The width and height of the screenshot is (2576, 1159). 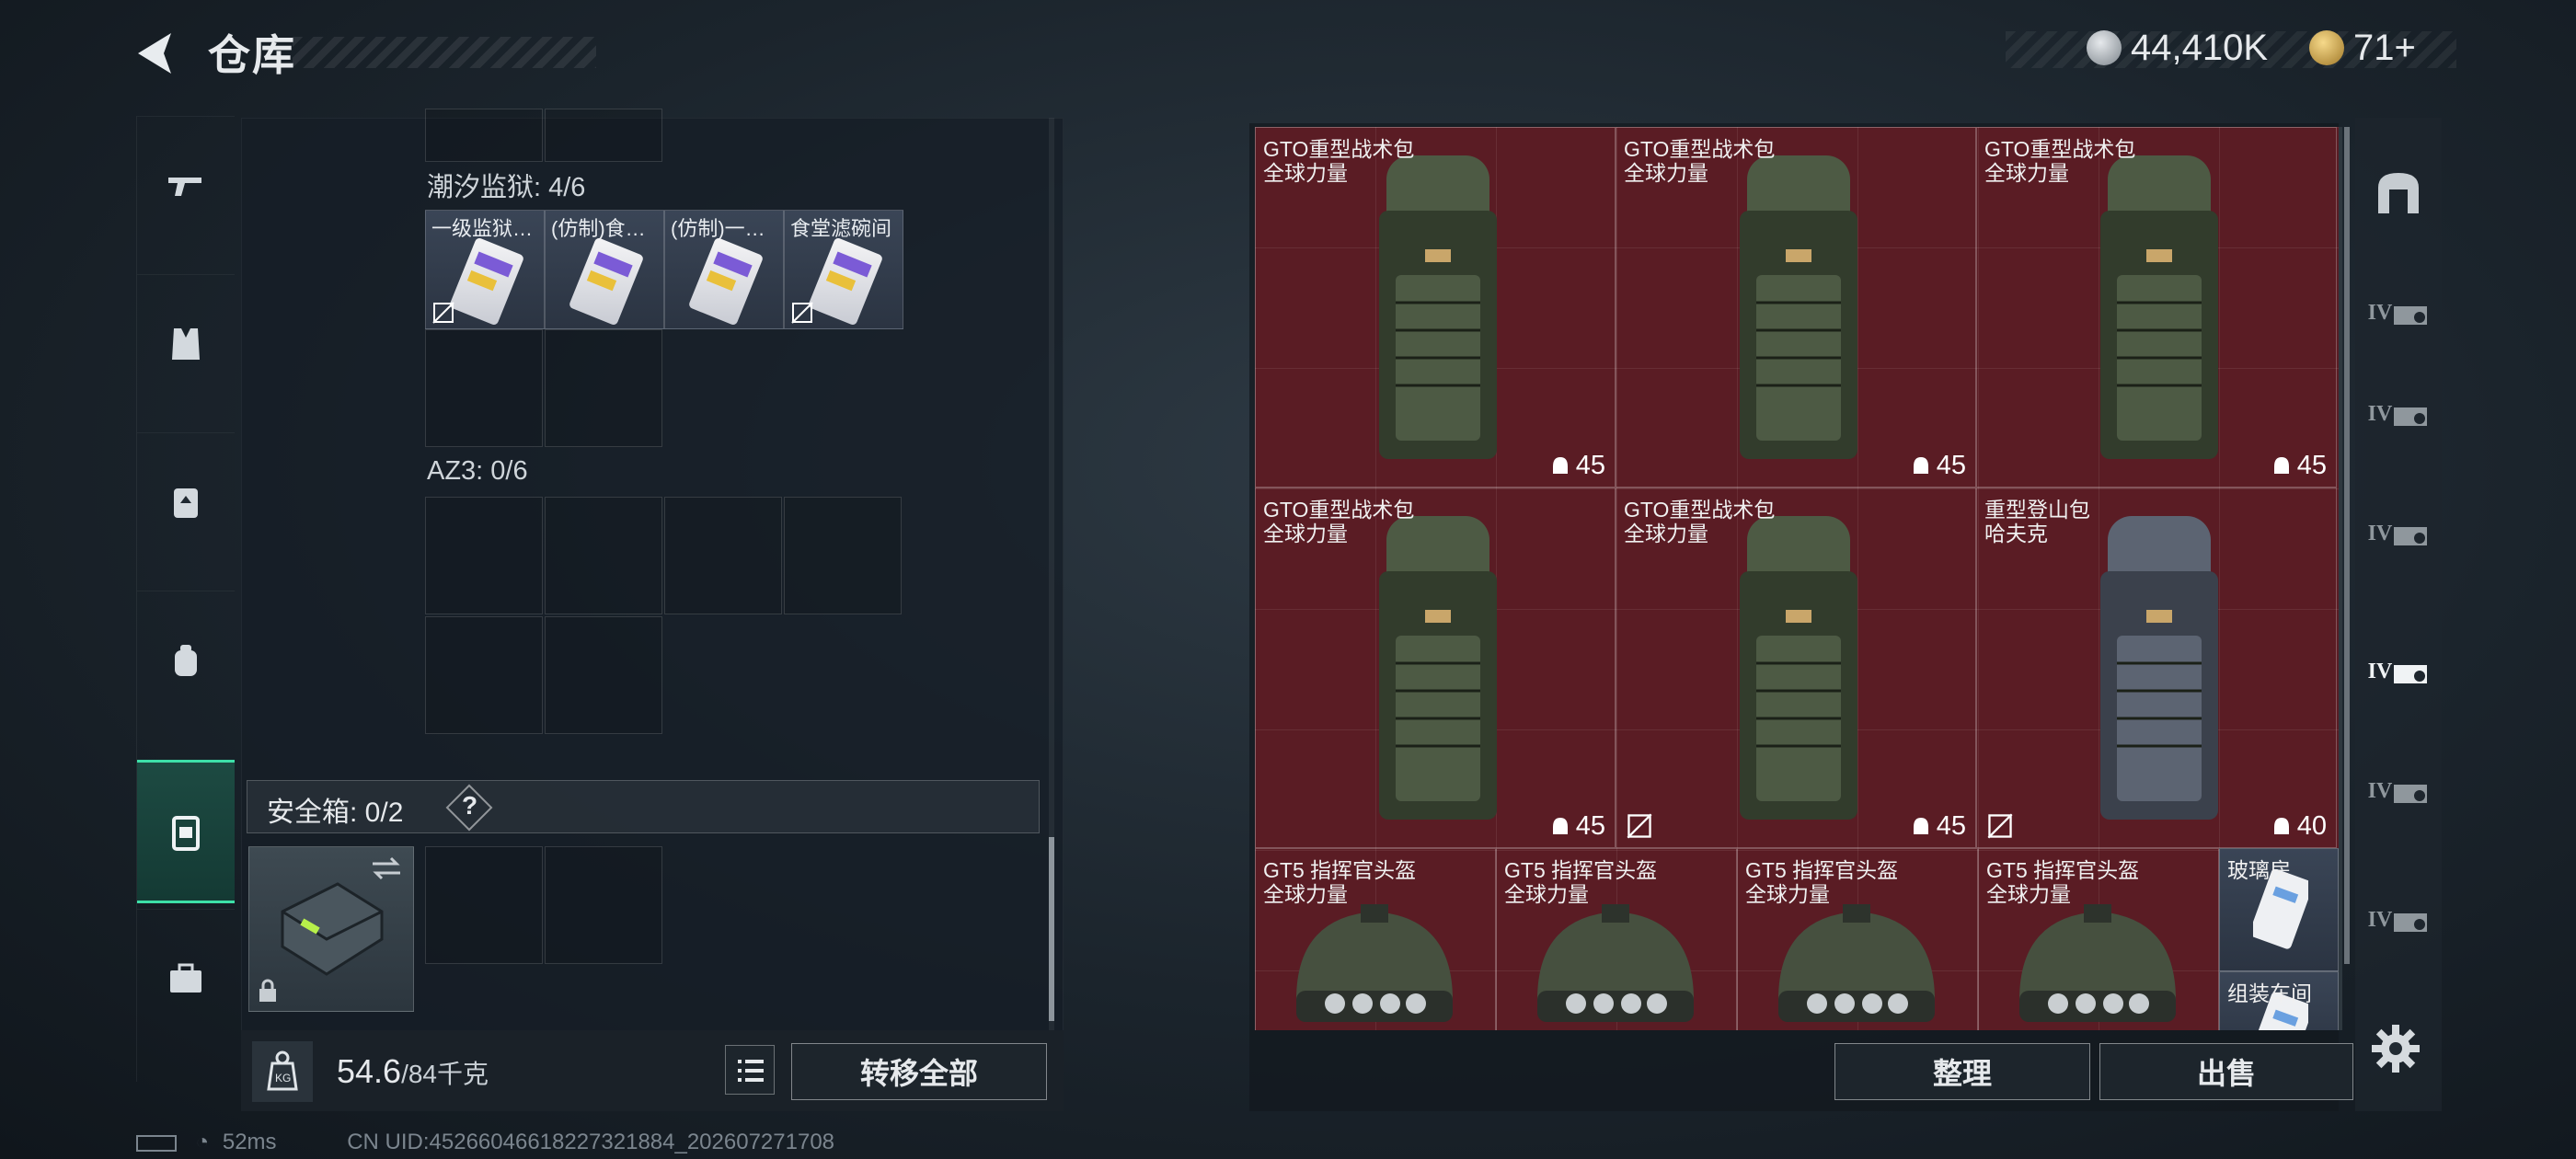 What do you see at coordinates (331, 929) in the screenshot?
I see `secure-container-item` at bounding box center [331, 929].